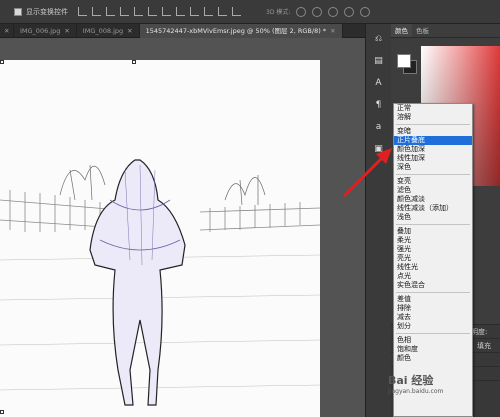 This screenshot has width=500, height=417. I want to click on foreground-color-swatch, so click(404, 61).